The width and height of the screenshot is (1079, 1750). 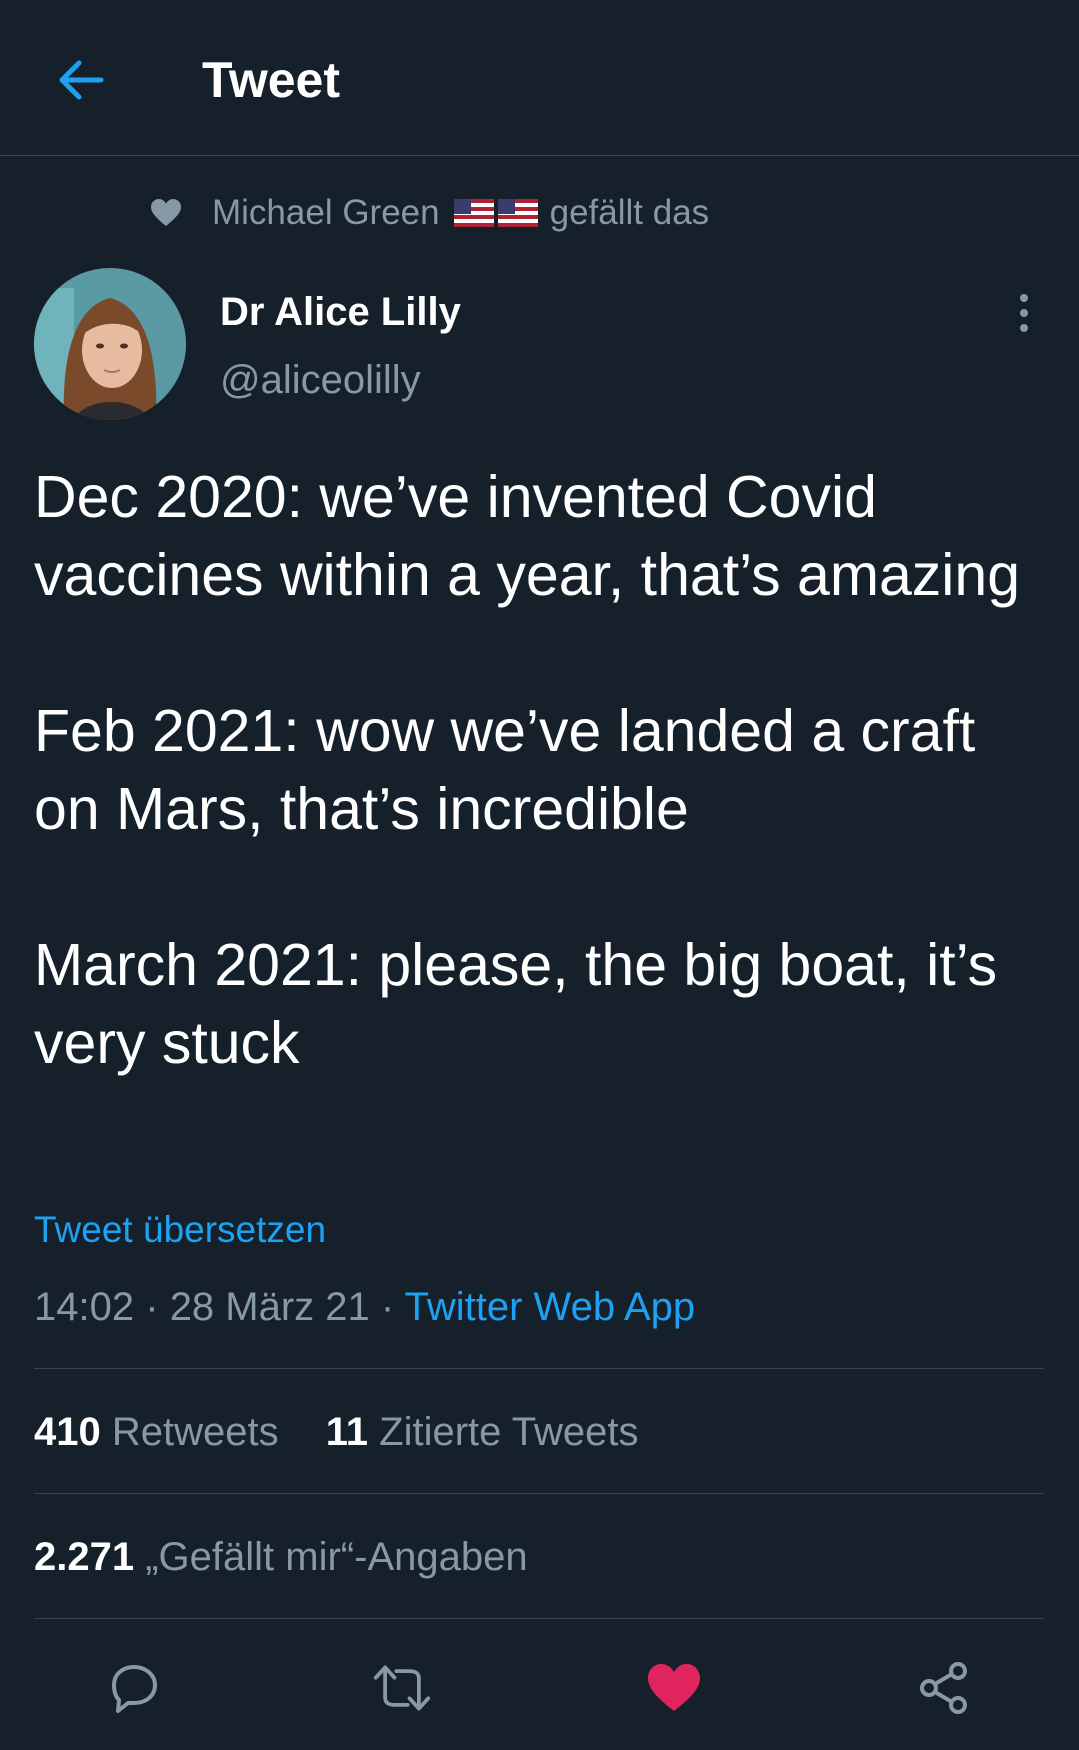 I want to click on likes-stats-row: 2.271 „Gefällt mir“-Angaben, so click(x=299, y=1557).